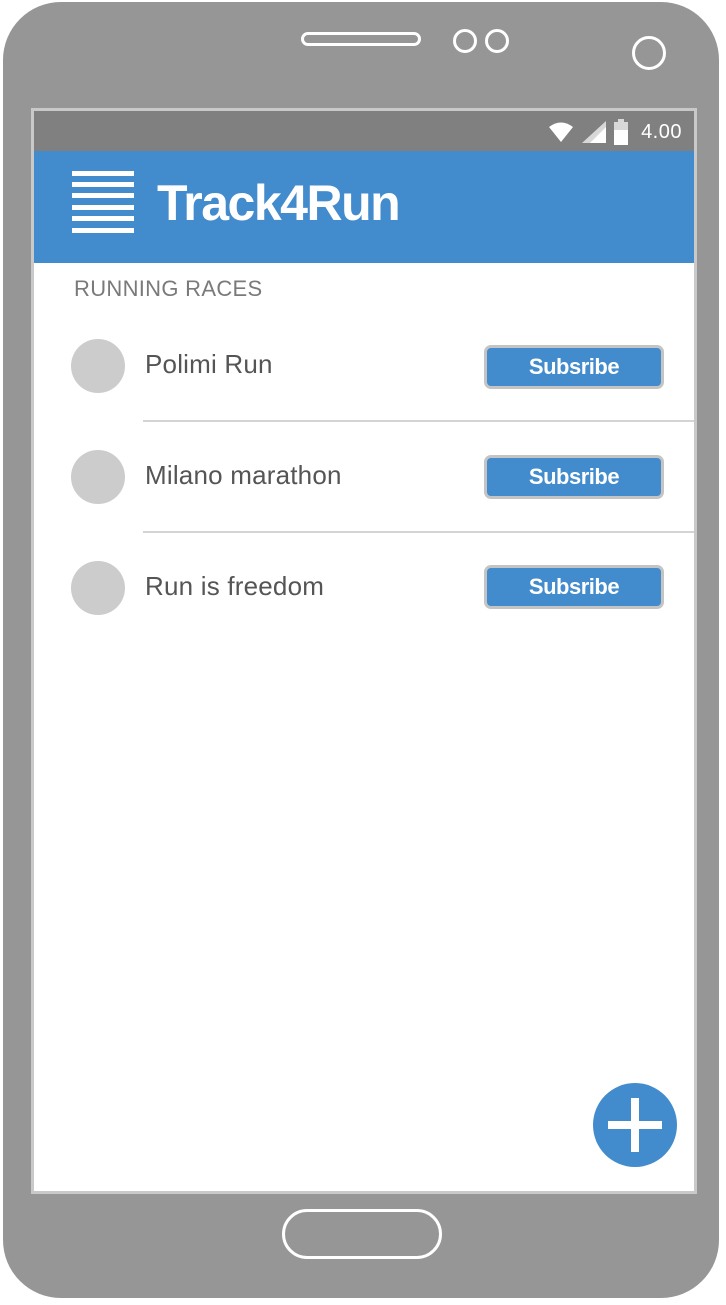 The width and height of the screenshot is (726, 1305). What do you see at coordinates (361, 39) in the screenshot?
I see `earpiece-speaker` at bounding box center [361, 39].